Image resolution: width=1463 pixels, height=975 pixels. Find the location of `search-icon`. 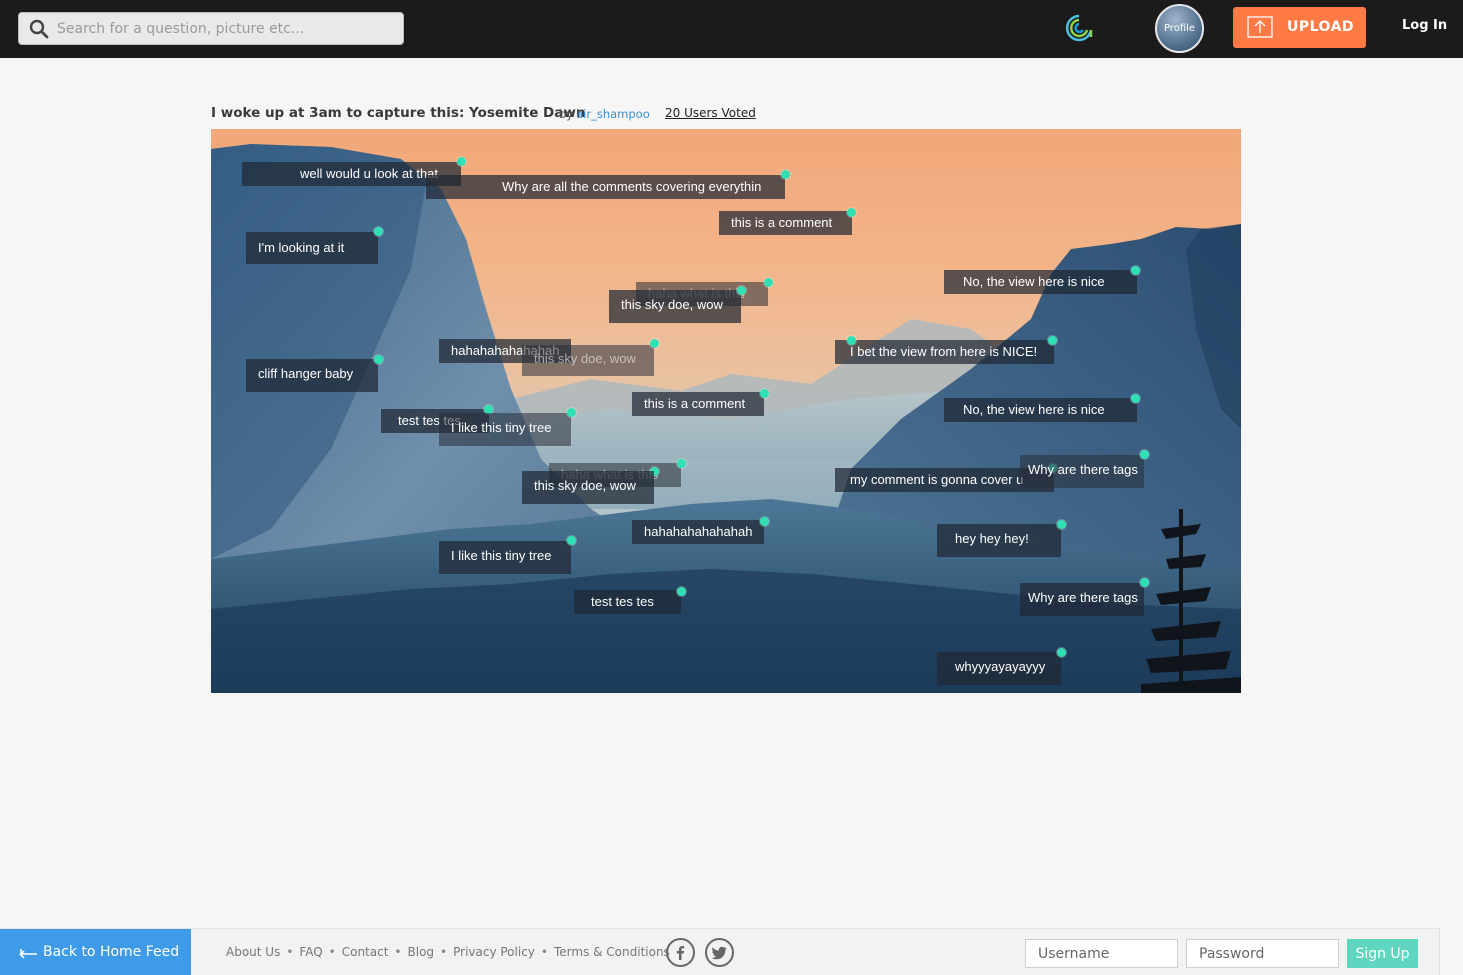

search-icon is located at coordinates (39, 29).